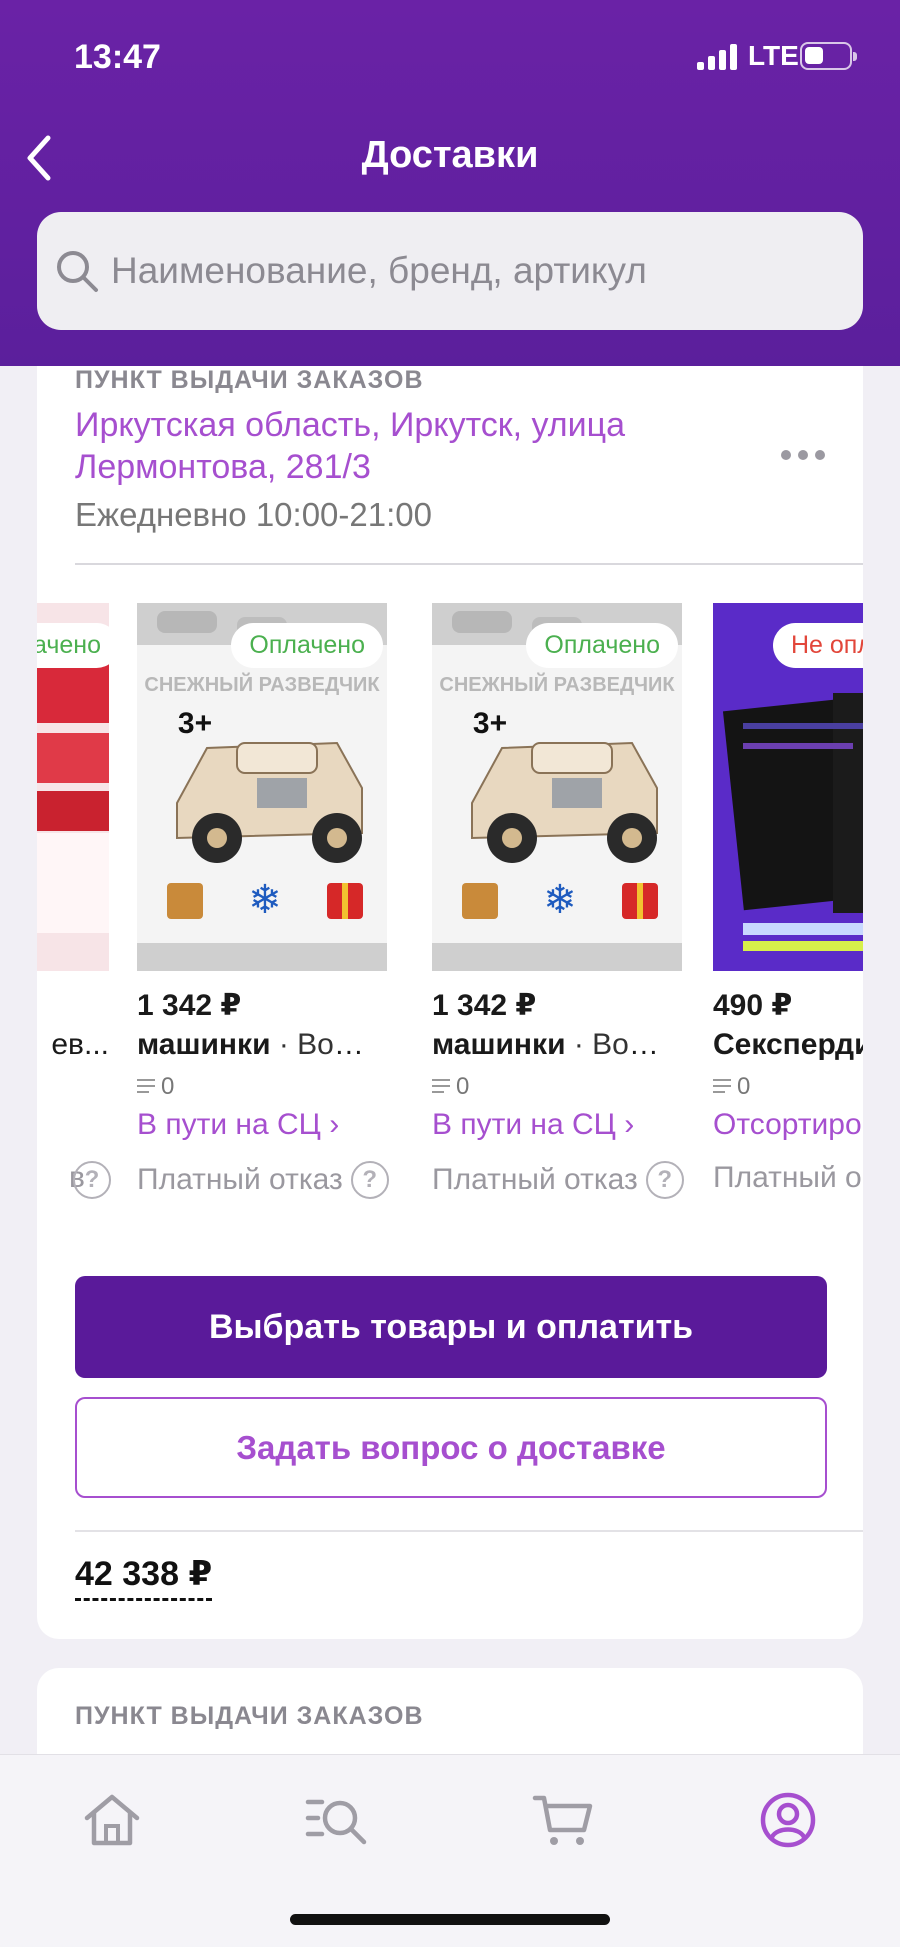  I want to click on cart-icon, so click(562, 1820).